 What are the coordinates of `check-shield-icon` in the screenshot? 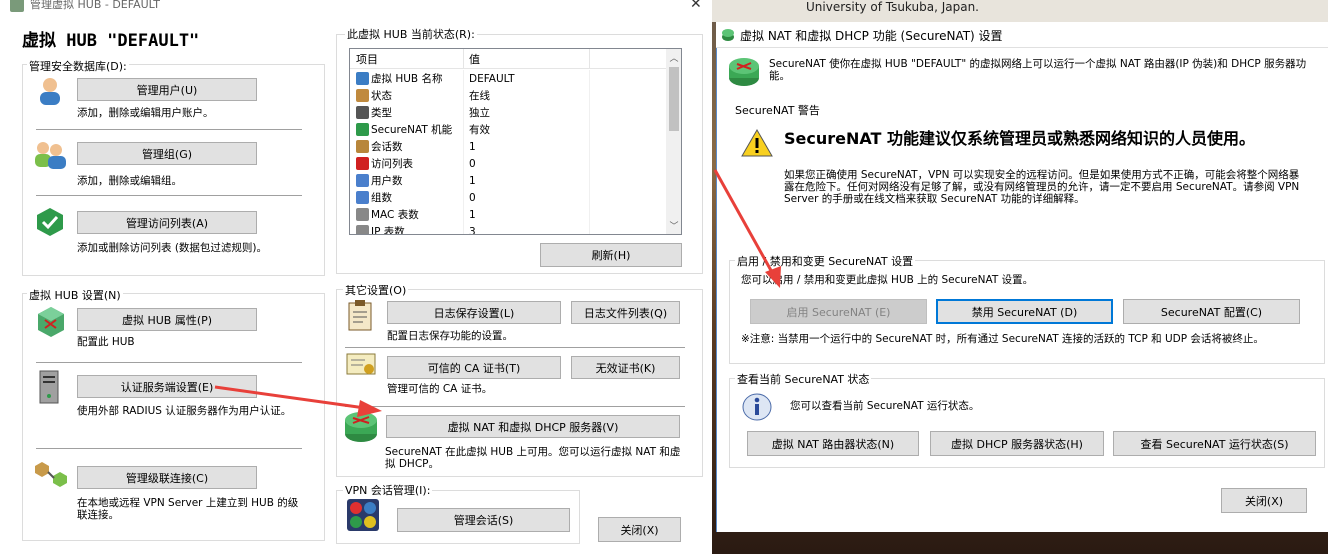 It's located at (50, 222).